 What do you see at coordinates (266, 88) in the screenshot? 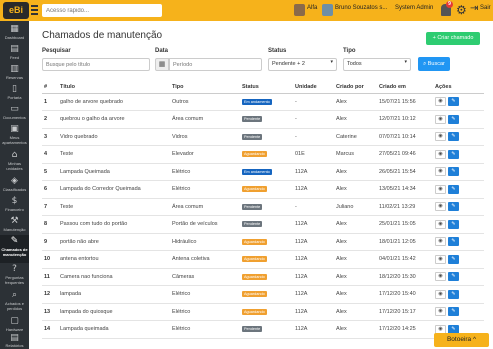
I see `column-header: Status` at bounding box center [266, 88].